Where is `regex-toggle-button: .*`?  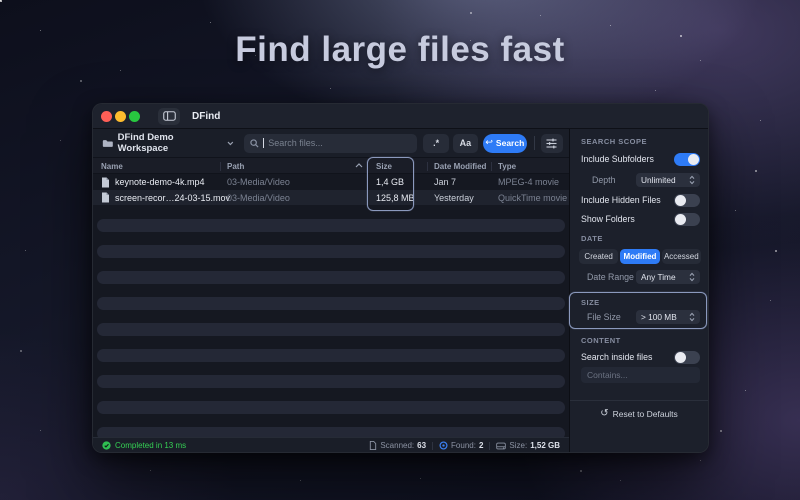
regex-toggle-button: .* is located at coordinates (436, 143).